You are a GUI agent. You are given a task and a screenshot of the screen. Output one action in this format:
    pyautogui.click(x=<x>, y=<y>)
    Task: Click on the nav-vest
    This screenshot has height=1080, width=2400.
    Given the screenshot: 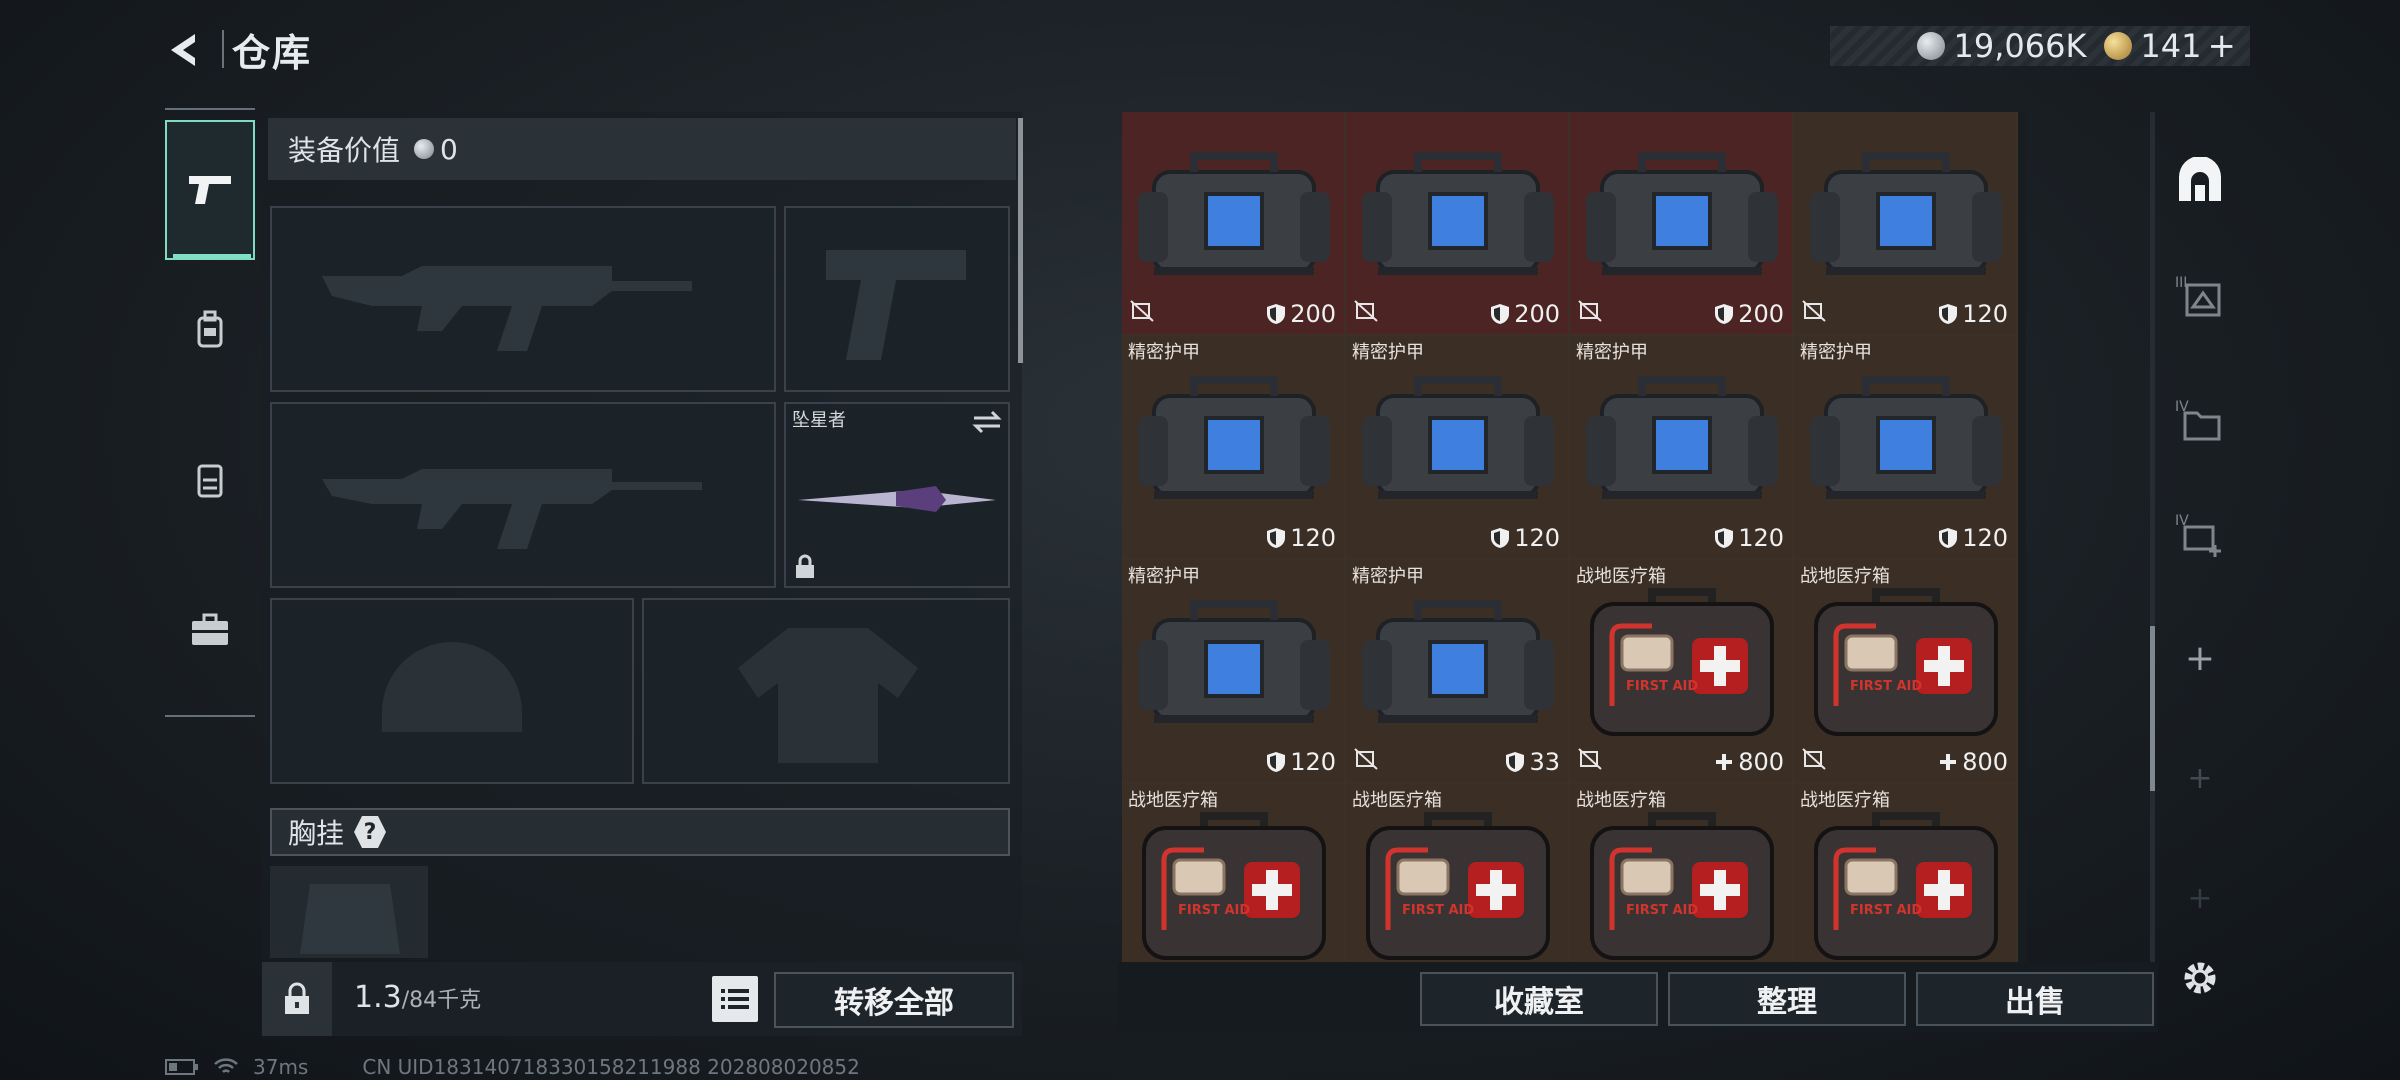 What is the action you would take?
    pyautogui.click(x=210, y=480)
    